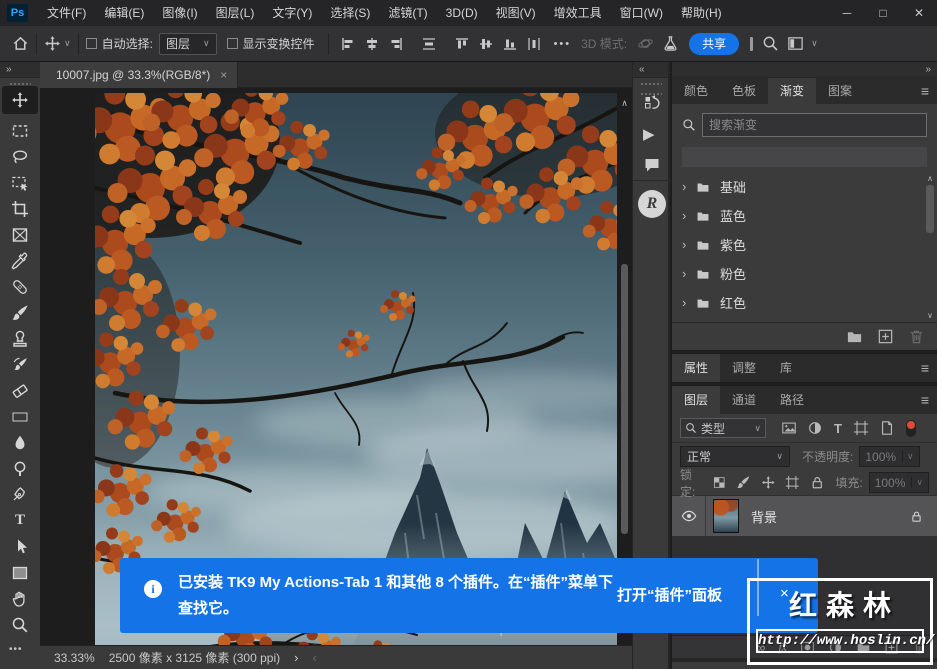 The height and width of the screenshot is (669, 937). Describe the element at coordinates (916, 516) in the screenshot. I see `layer-lock-icon` at that location.